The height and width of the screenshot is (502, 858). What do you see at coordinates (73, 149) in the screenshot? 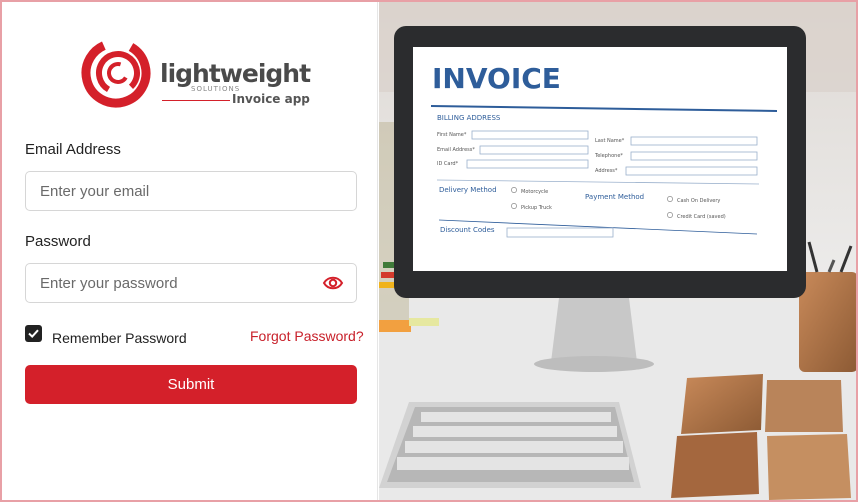
I see `email-label: Email Address` at bounding box center [73, 149].